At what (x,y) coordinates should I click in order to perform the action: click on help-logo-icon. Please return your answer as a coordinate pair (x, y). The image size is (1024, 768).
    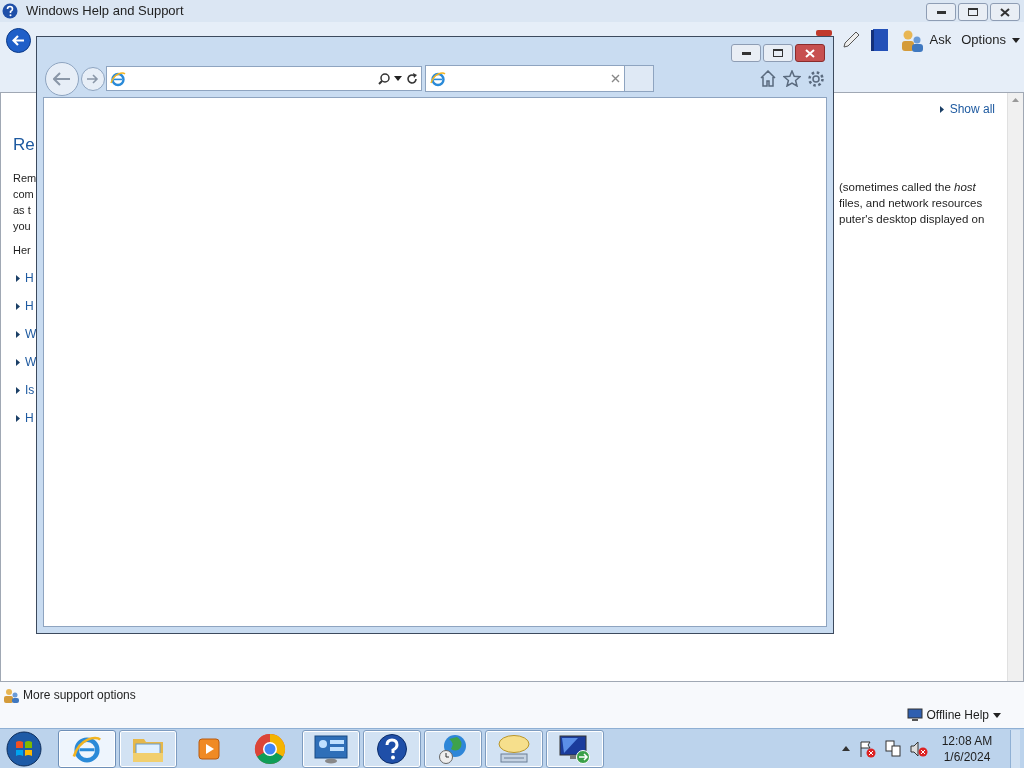
    Looking at the image, I should click on (10, 11).